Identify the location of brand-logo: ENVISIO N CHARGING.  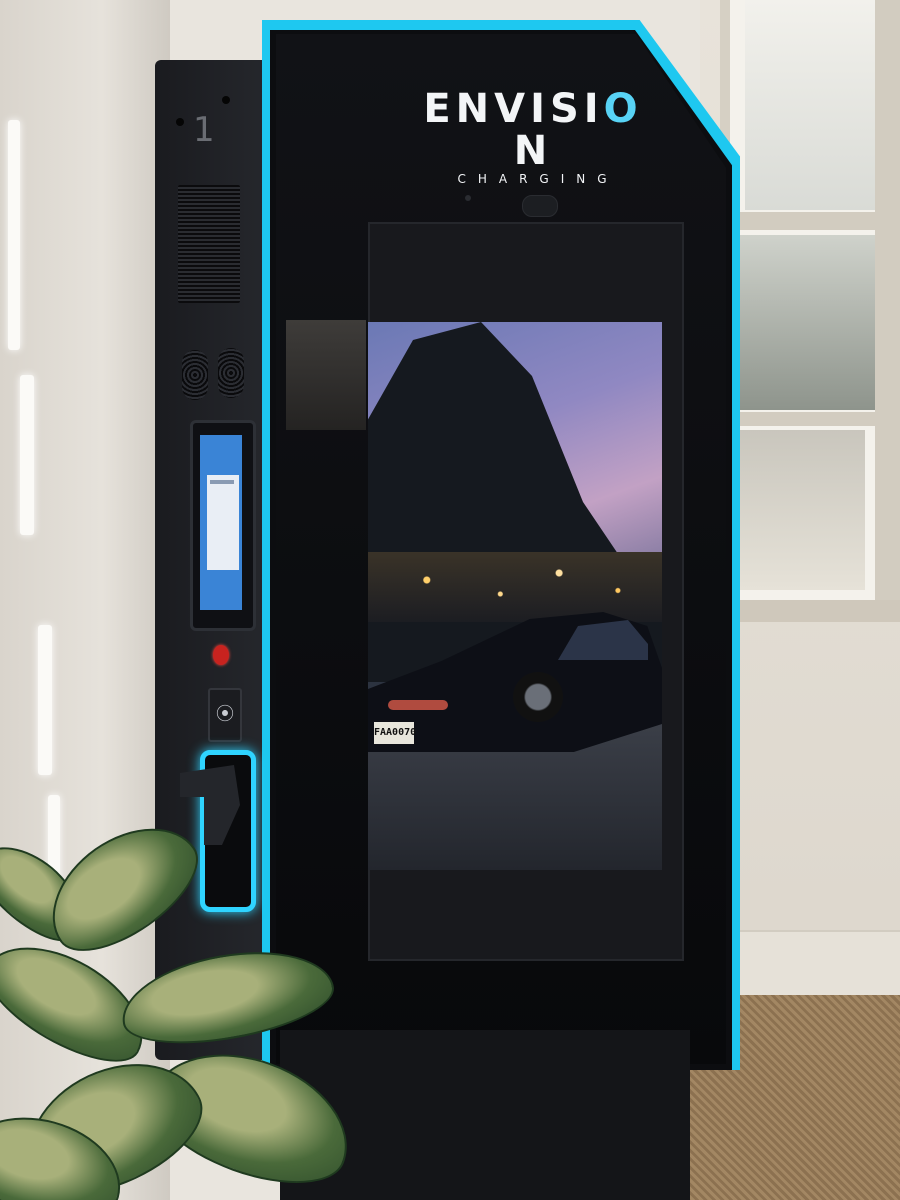
(533, 137).